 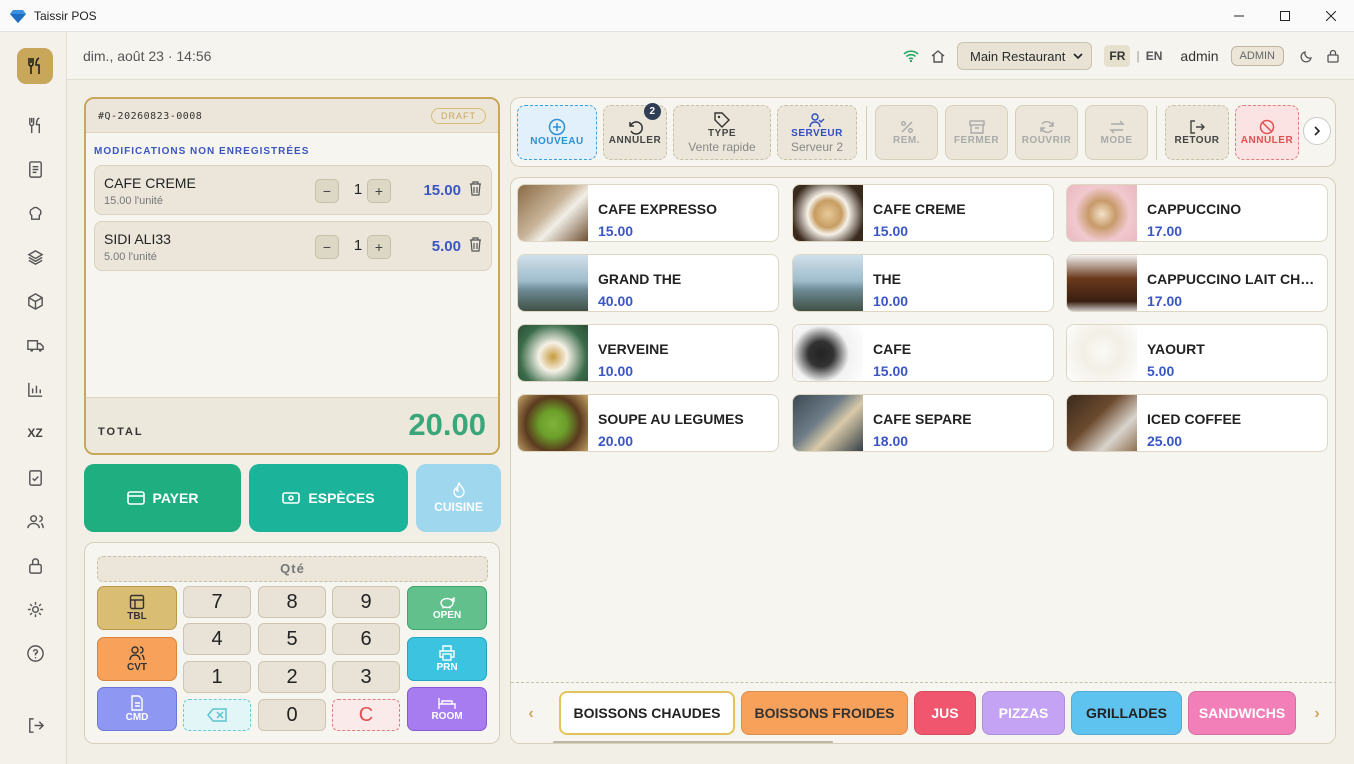 I want to click on key-4: 4, so click(x=217, y=639).